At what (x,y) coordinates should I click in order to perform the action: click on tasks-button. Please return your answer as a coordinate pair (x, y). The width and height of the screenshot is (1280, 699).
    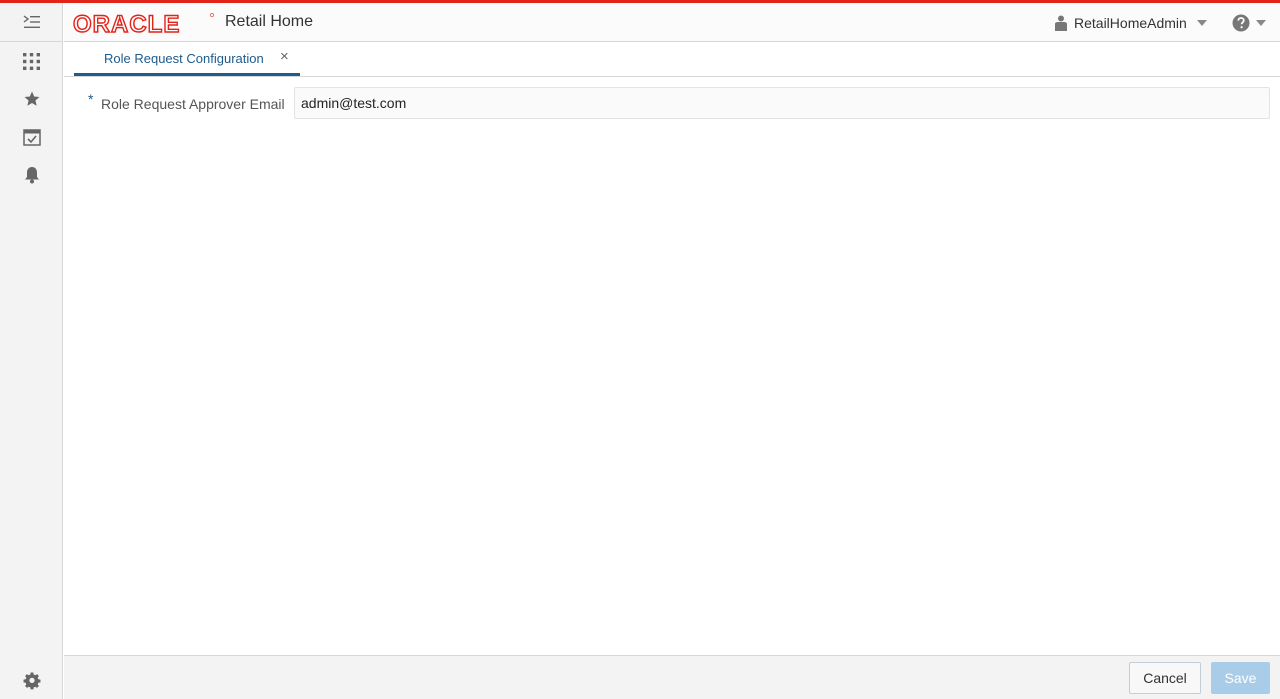
    Looking at the image, I should click on (31, 137).